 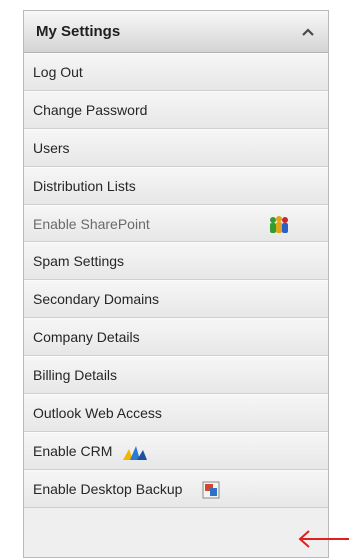 I want to click on menu-item-label: Outlook Web Access, so click(x=97, y=412).